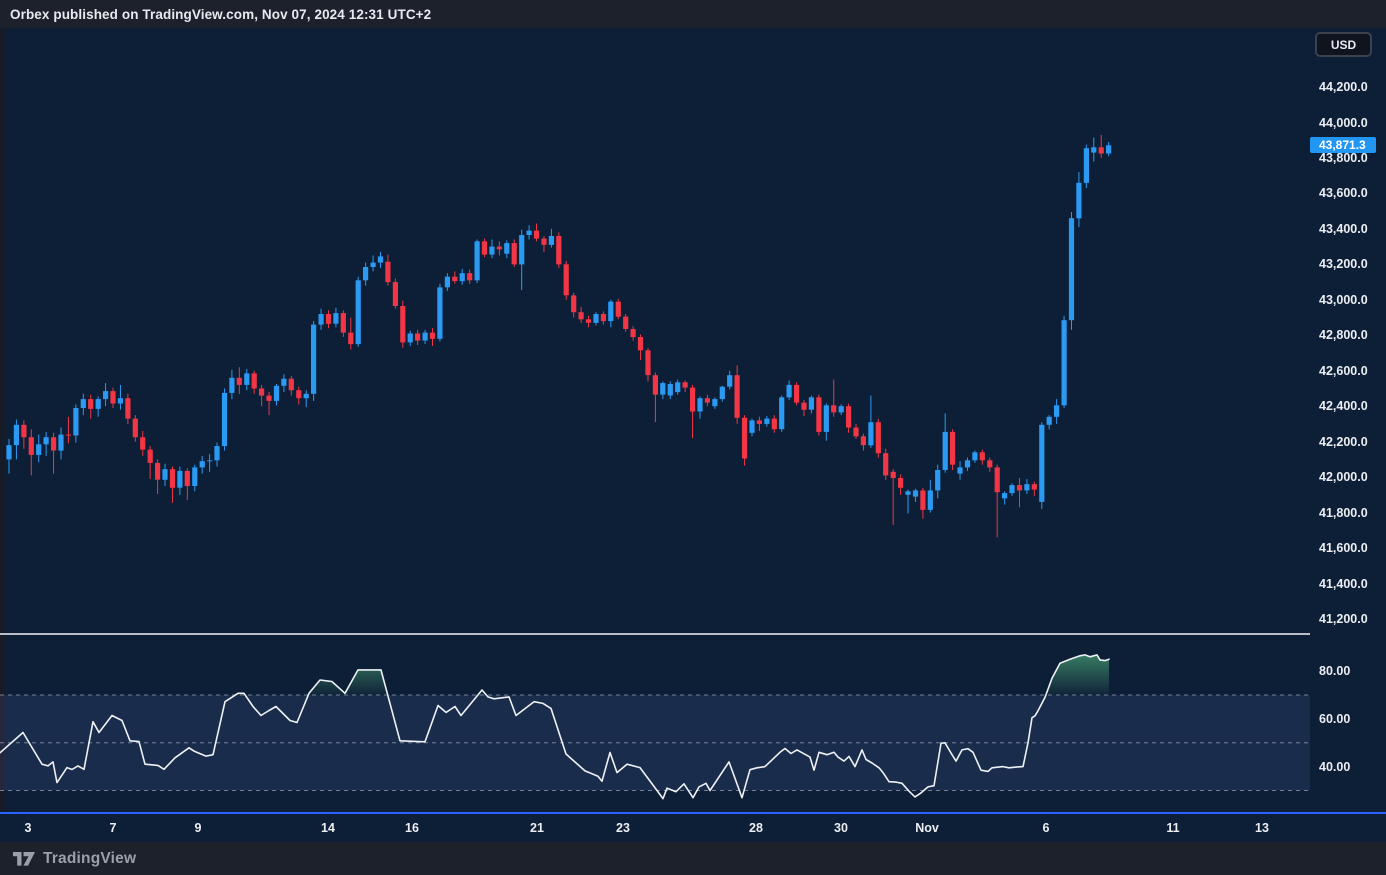  Describe the element at coordinates (412, 828) in the screenshot. I see `time-axis-label: 16` at that location.